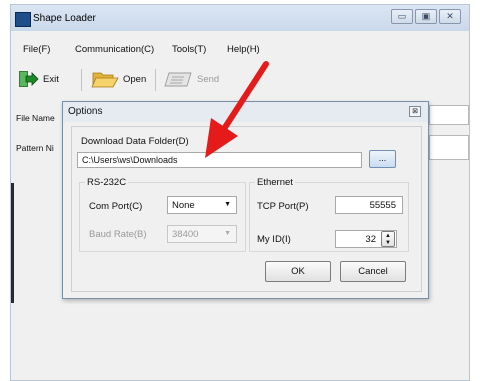 This screenshot has width=480, height=381. Describe the element at coordinates (369, 205) in the screenshot. I see `tcp-port-input: 55555` at that location.